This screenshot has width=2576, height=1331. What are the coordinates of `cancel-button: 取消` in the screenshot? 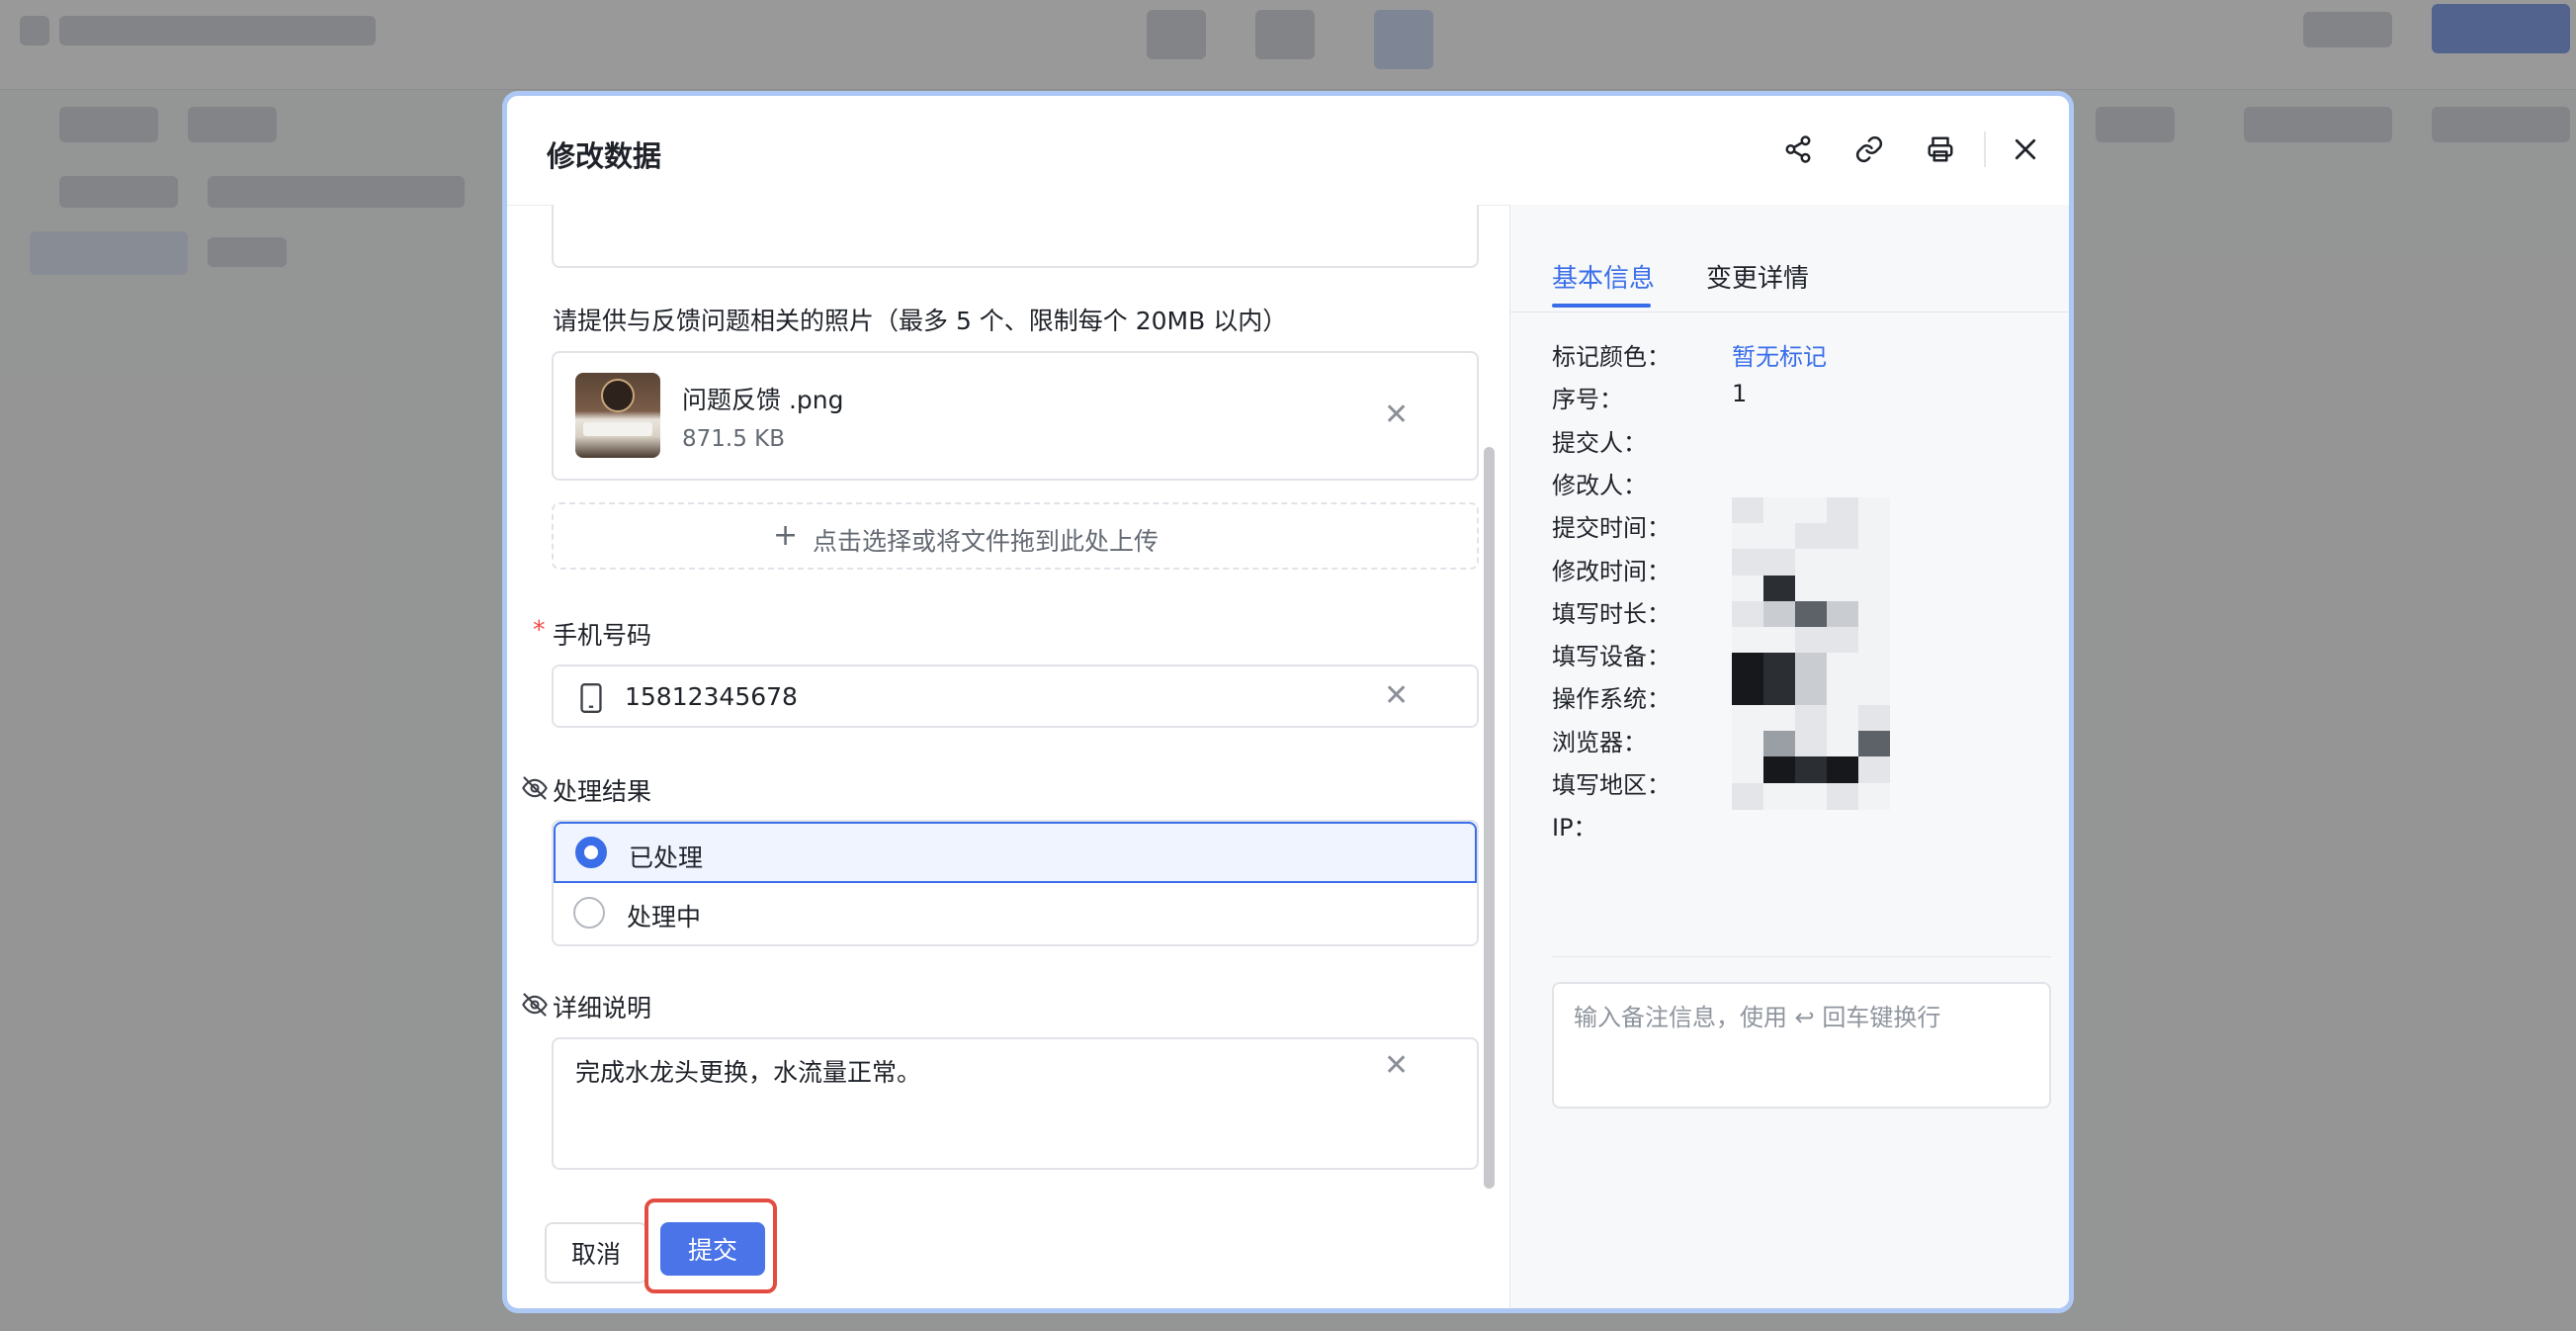 It's located at (596, 1253).